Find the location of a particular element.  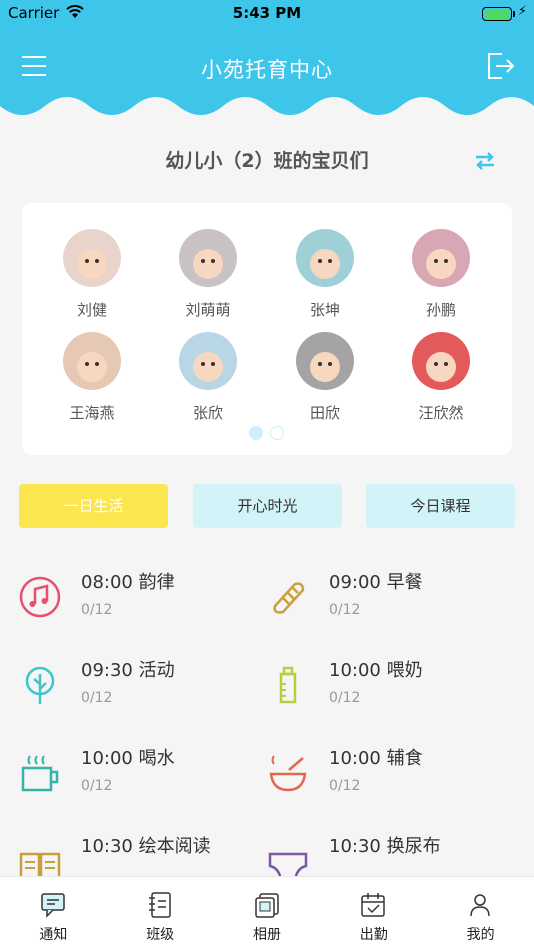

baby-item: 汪欣然 is located at coordinates (441, 377).